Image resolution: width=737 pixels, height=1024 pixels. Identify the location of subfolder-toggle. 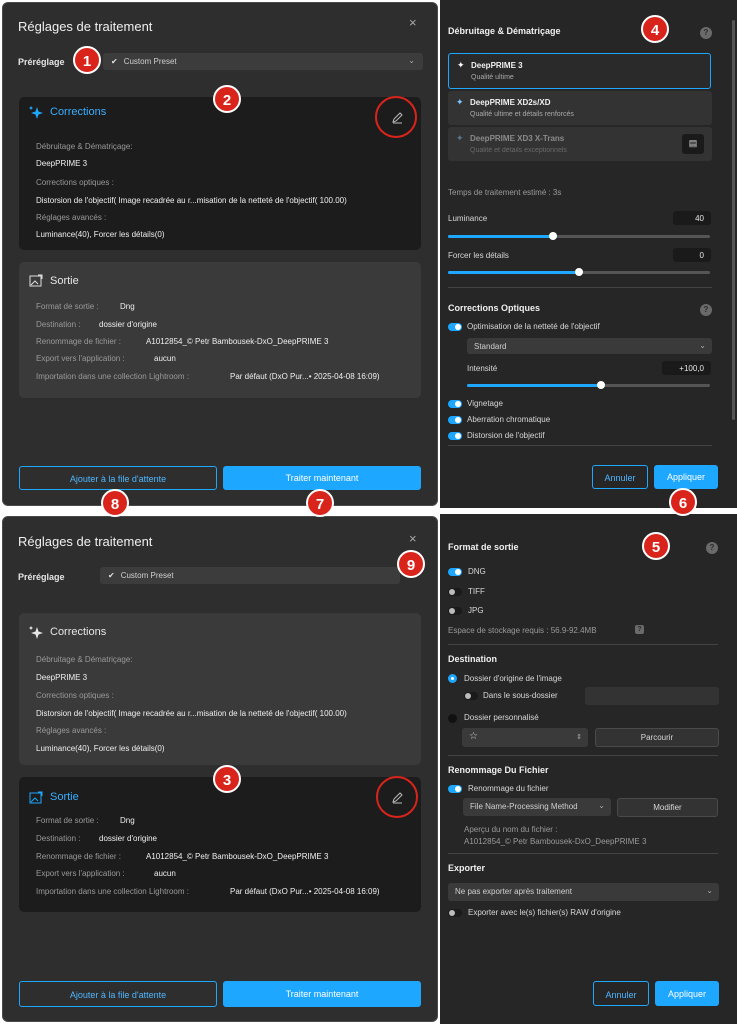
(471, 696).